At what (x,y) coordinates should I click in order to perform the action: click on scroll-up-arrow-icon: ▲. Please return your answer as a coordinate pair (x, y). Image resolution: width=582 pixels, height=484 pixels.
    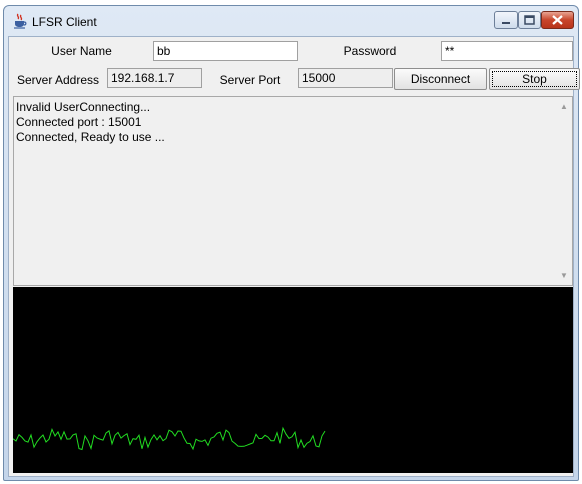
    Looking at the image, I should click on (564, 107).